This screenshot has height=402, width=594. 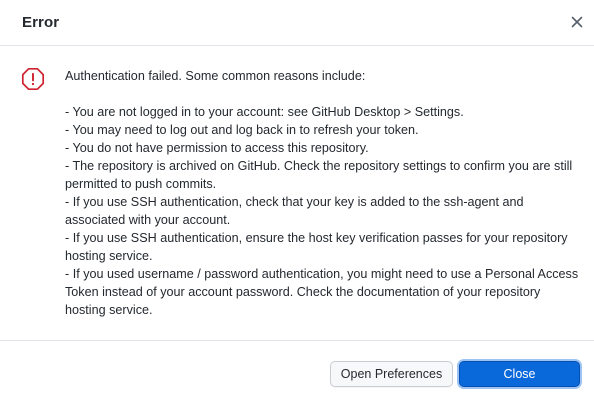 I want to click on close-icon, so click(x=577, y=22).